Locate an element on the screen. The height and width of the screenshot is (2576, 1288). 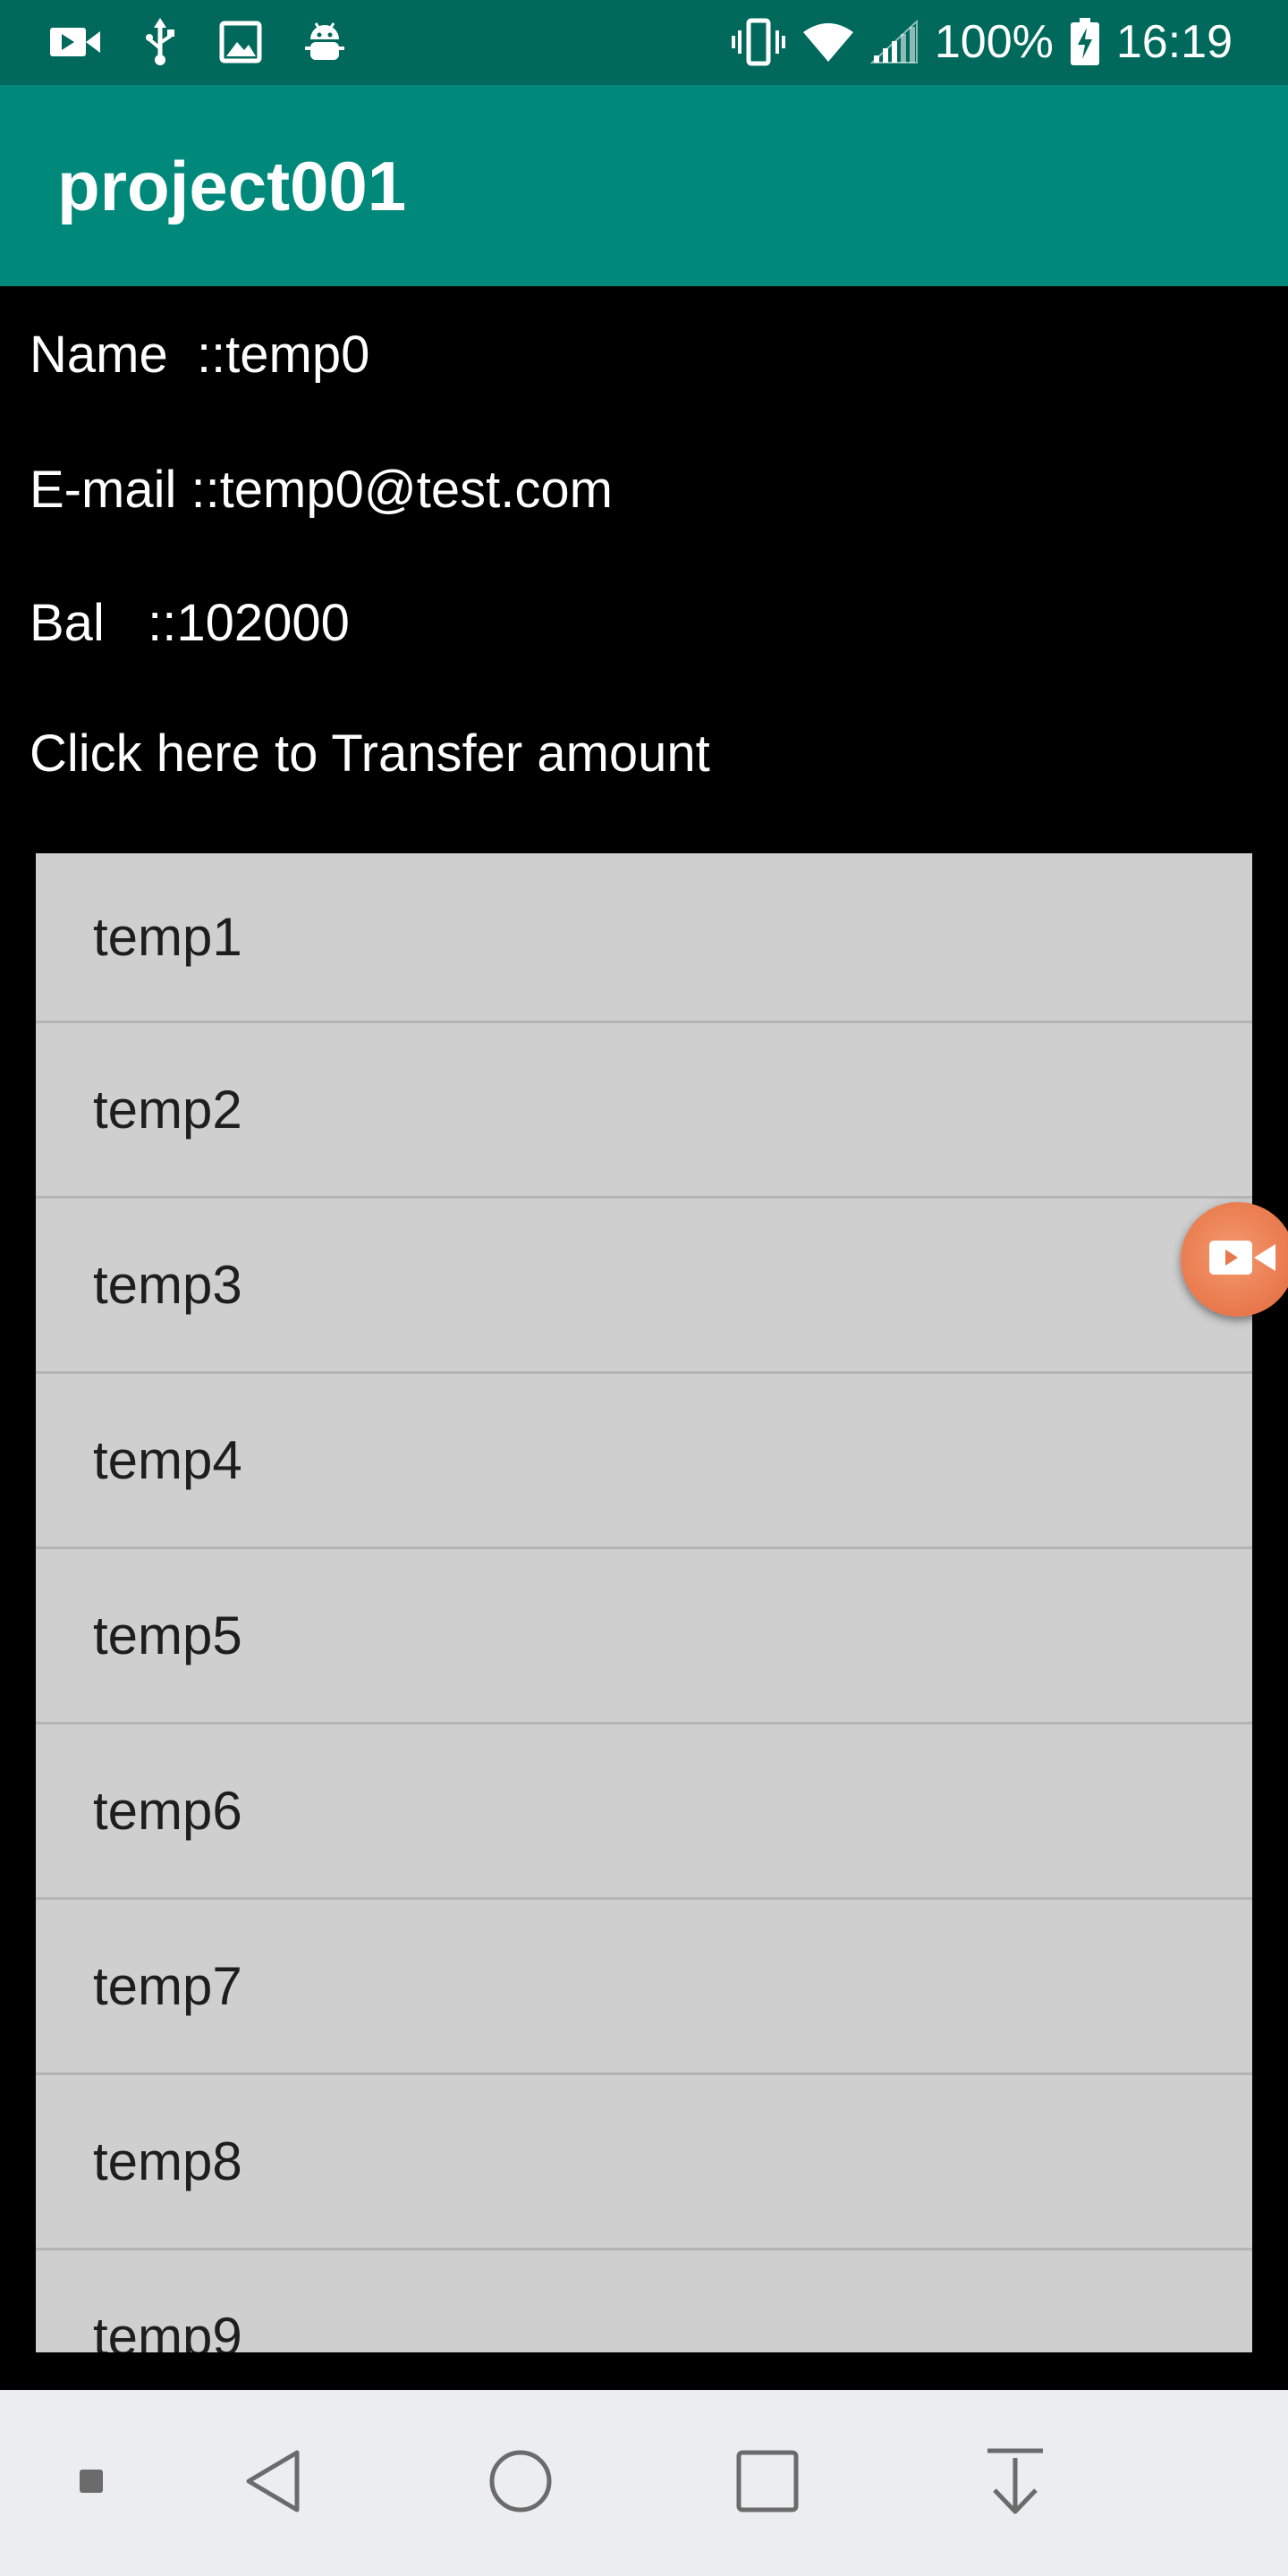
video-camera-icon is located at coordinates (75, 42).